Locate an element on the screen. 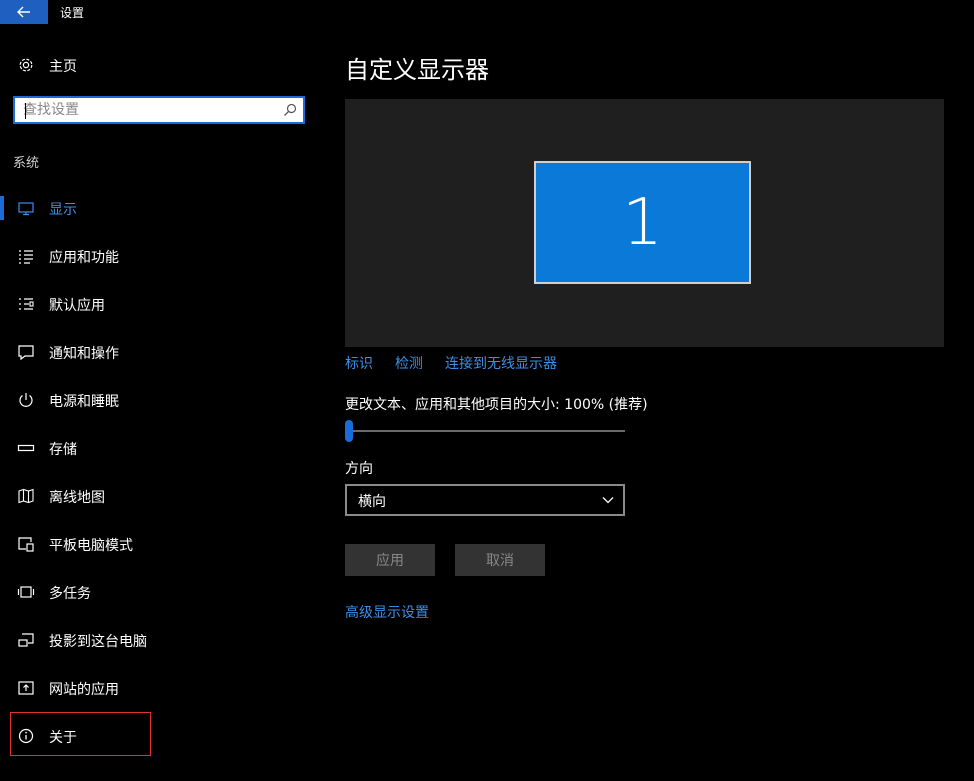 The height and width of the screenshot is (781, 974). sidebar-item-label: 网站的应用 is located at coordinates (84, 690).